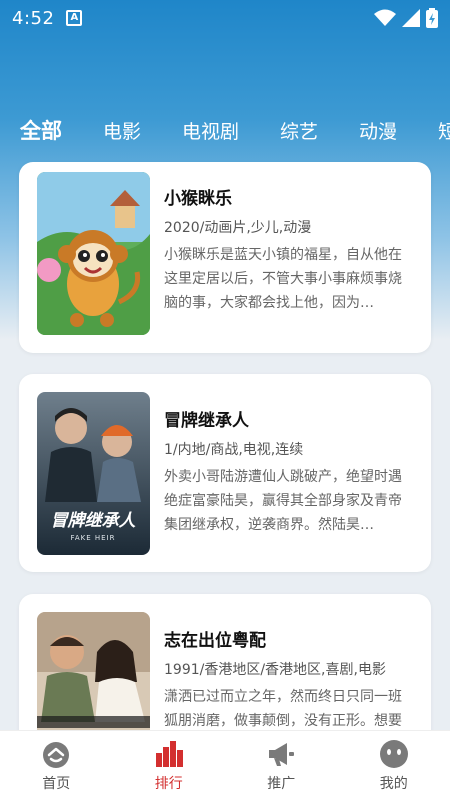 The width and height of the screenshot is (450, 800). Describe the element at coordinates (169, 753) in the screenshot. I see `ranking-icon` at that location.